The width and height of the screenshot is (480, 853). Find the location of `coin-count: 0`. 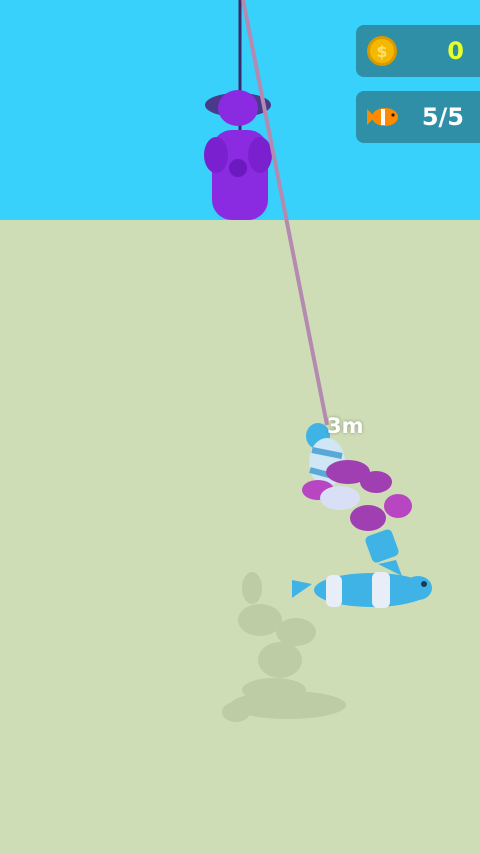

coin-count: 0 is located at coordinates (455, 51).